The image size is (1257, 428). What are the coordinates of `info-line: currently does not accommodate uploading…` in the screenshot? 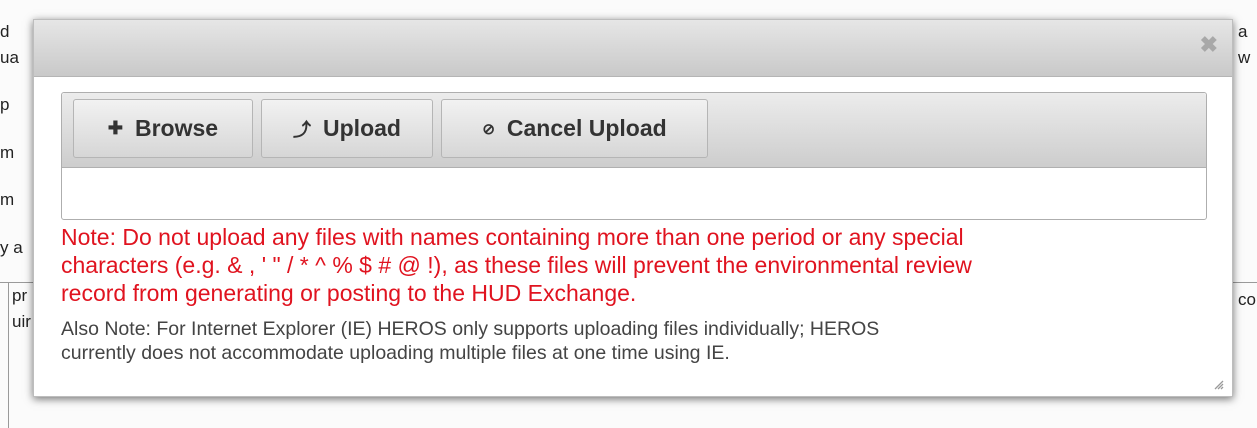 It's located at (395, 353).